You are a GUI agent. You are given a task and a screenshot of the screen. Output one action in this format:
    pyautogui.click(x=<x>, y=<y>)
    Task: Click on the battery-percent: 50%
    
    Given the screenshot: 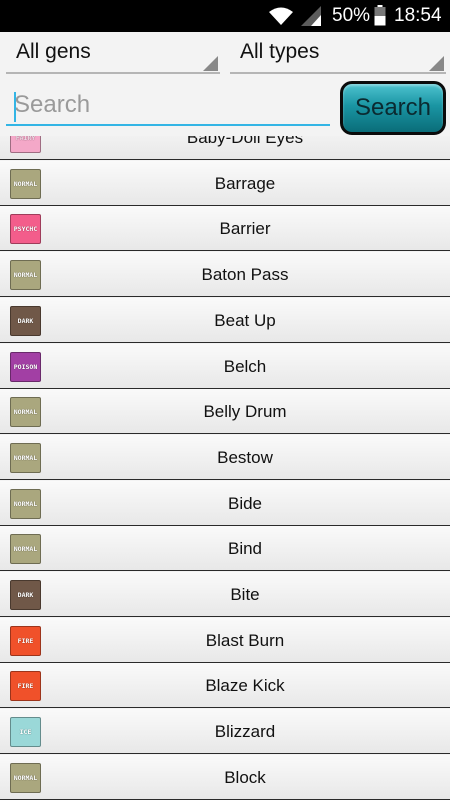 What is the action you would take?
    pyautogui.click(x=351, y=15)
    